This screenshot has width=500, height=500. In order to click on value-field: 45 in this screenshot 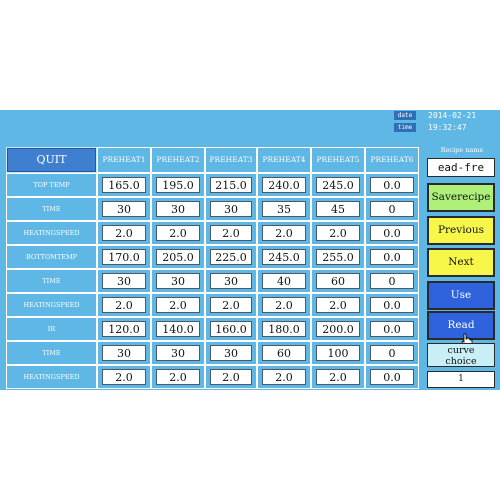, I will do `click(338, 209)`.